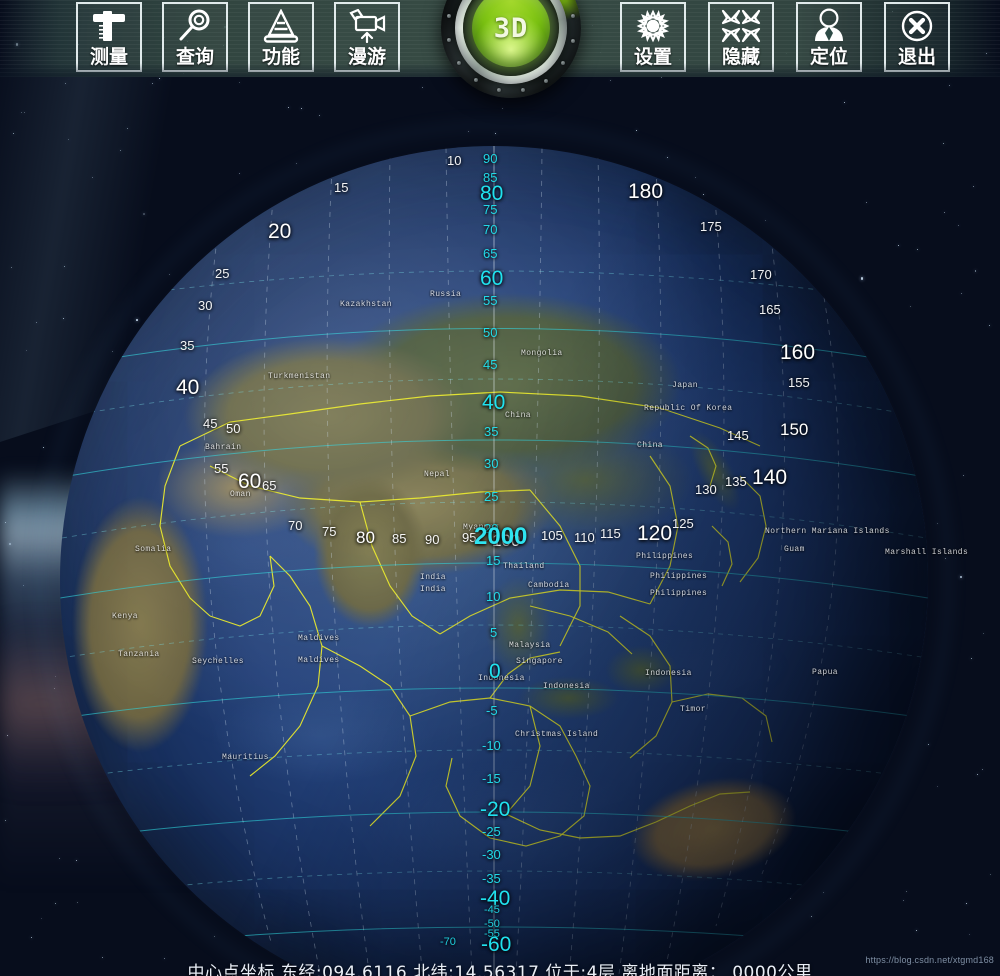 The width and height of the screenshot is (1000, 976). What do you see at coordinates (281, 25) in the screenshot?
I see `cone-layers-icon` at bounding box center [281, 25].